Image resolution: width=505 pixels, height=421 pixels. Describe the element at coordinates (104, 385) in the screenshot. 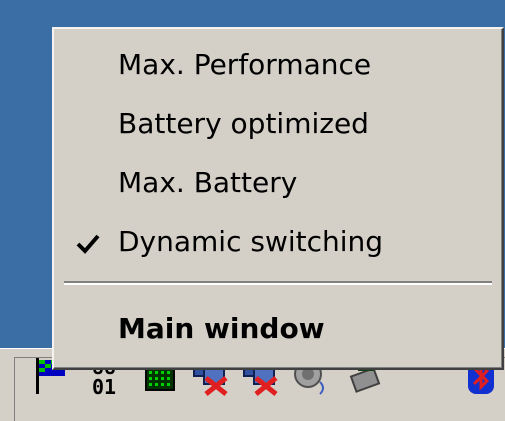

I see `svg-text: 01` at that location.